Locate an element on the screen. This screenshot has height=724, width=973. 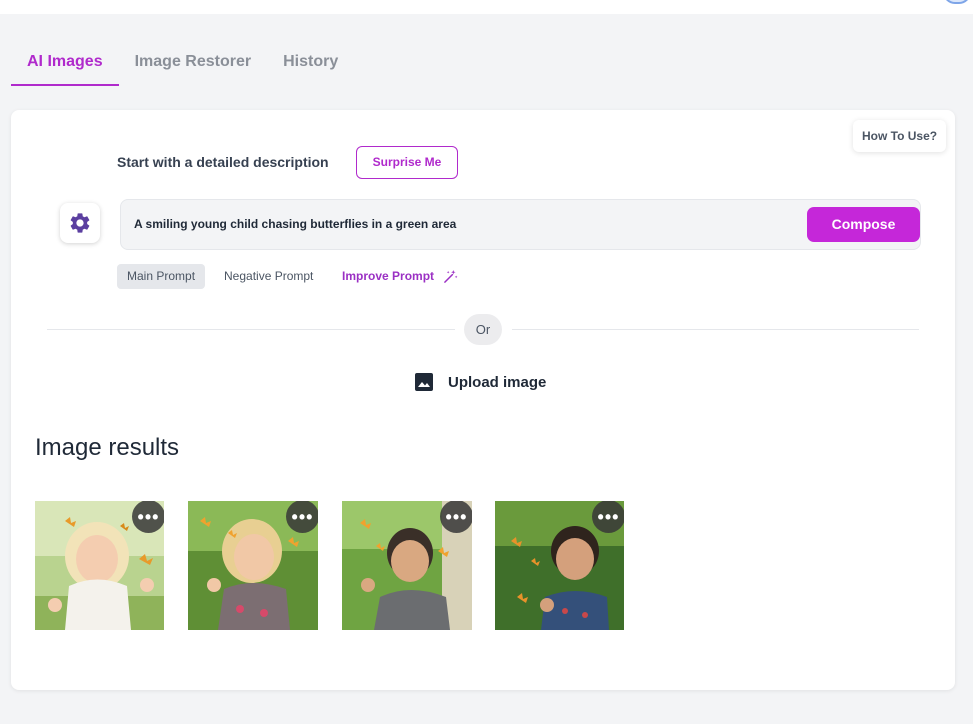
user-avatar is located at coordinates (957, 2).